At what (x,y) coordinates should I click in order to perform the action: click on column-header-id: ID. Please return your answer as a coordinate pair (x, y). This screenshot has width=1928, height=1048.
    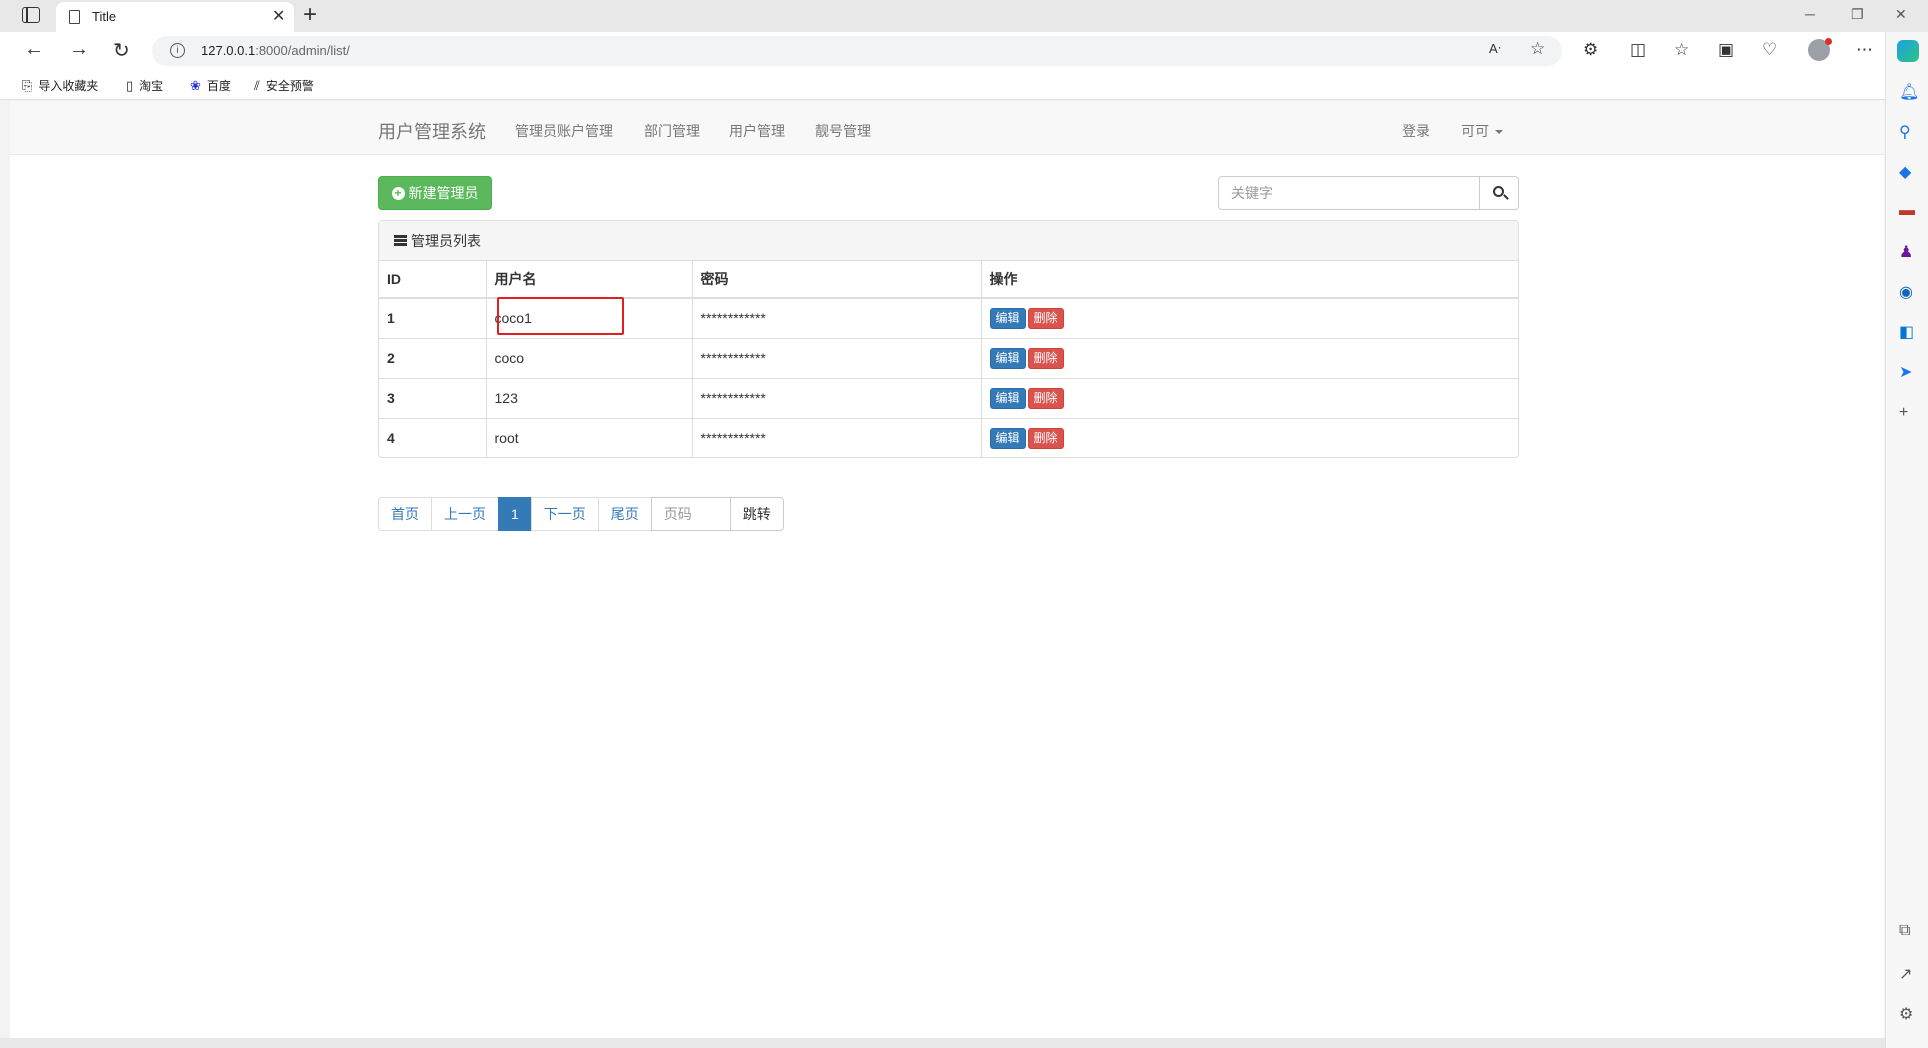
    Looking at the image, I should click on (432, 280).